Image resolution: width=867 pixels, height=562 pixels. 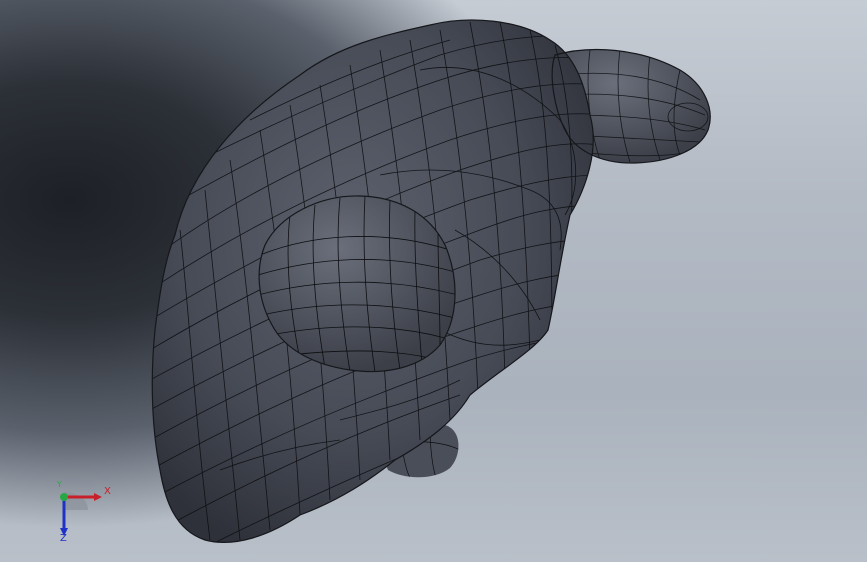 What do you see at coordinates (107, 491) in the screenshot?
I see `x-axis-label: X` at bounding box center [107, 491].